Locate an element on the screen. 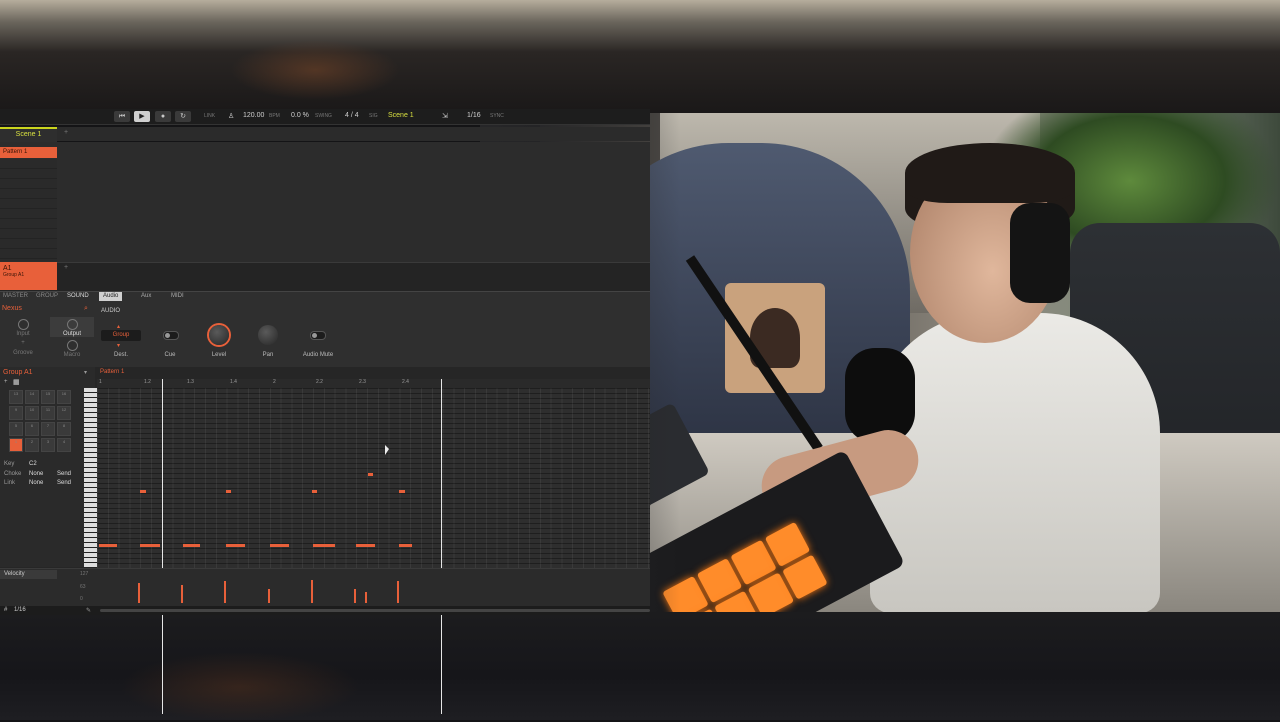 The image size is (1280, 722). pad: 9 is located at coordinates (16, 413).